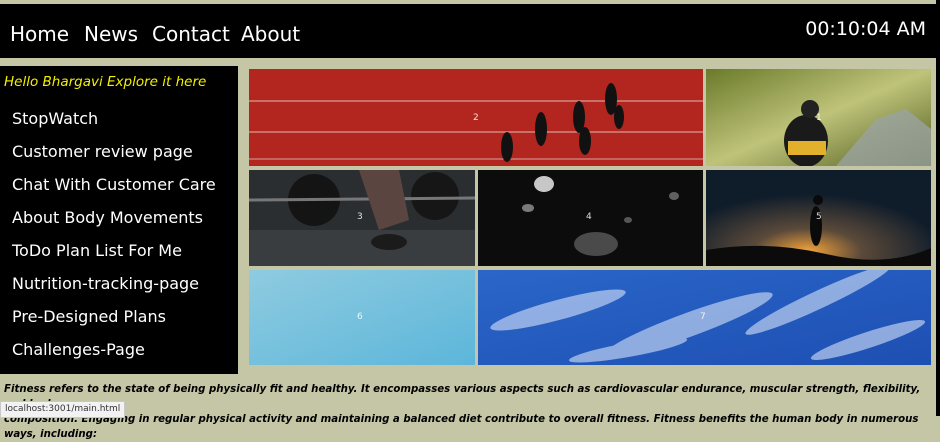 This screenshot has height=442, width=940. I want to click on nav-news-link: News, so click(111, 34).